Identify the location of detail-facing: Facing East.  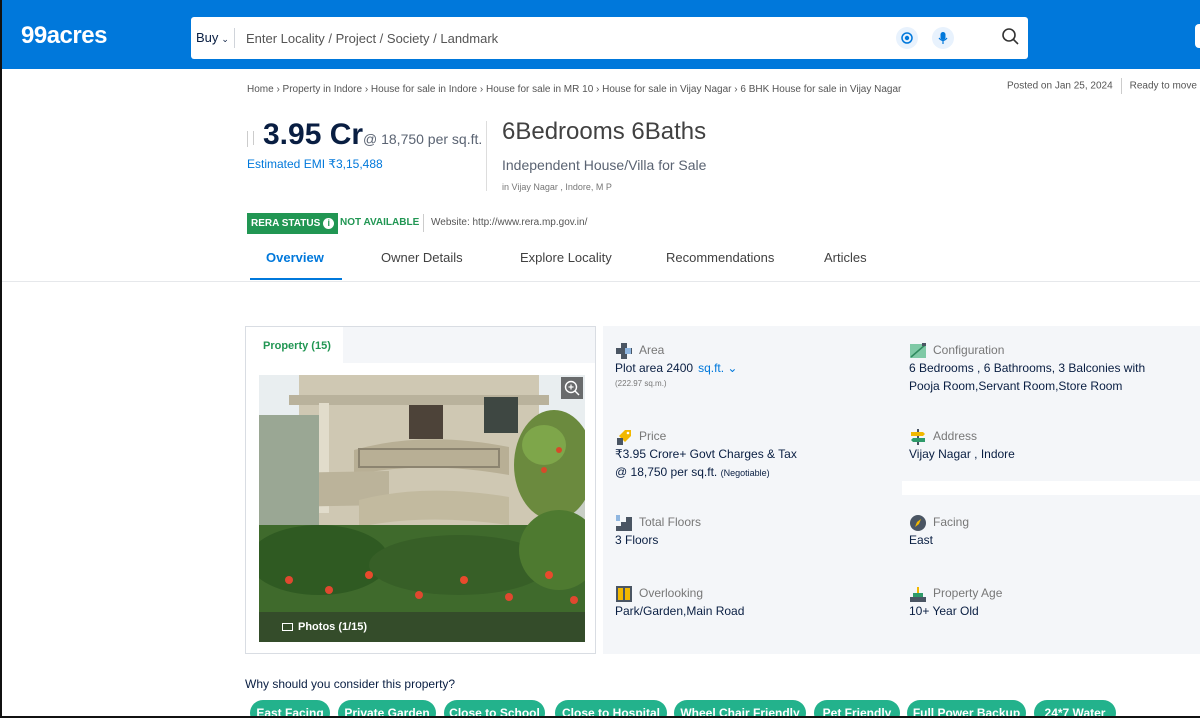
(1044, 531).